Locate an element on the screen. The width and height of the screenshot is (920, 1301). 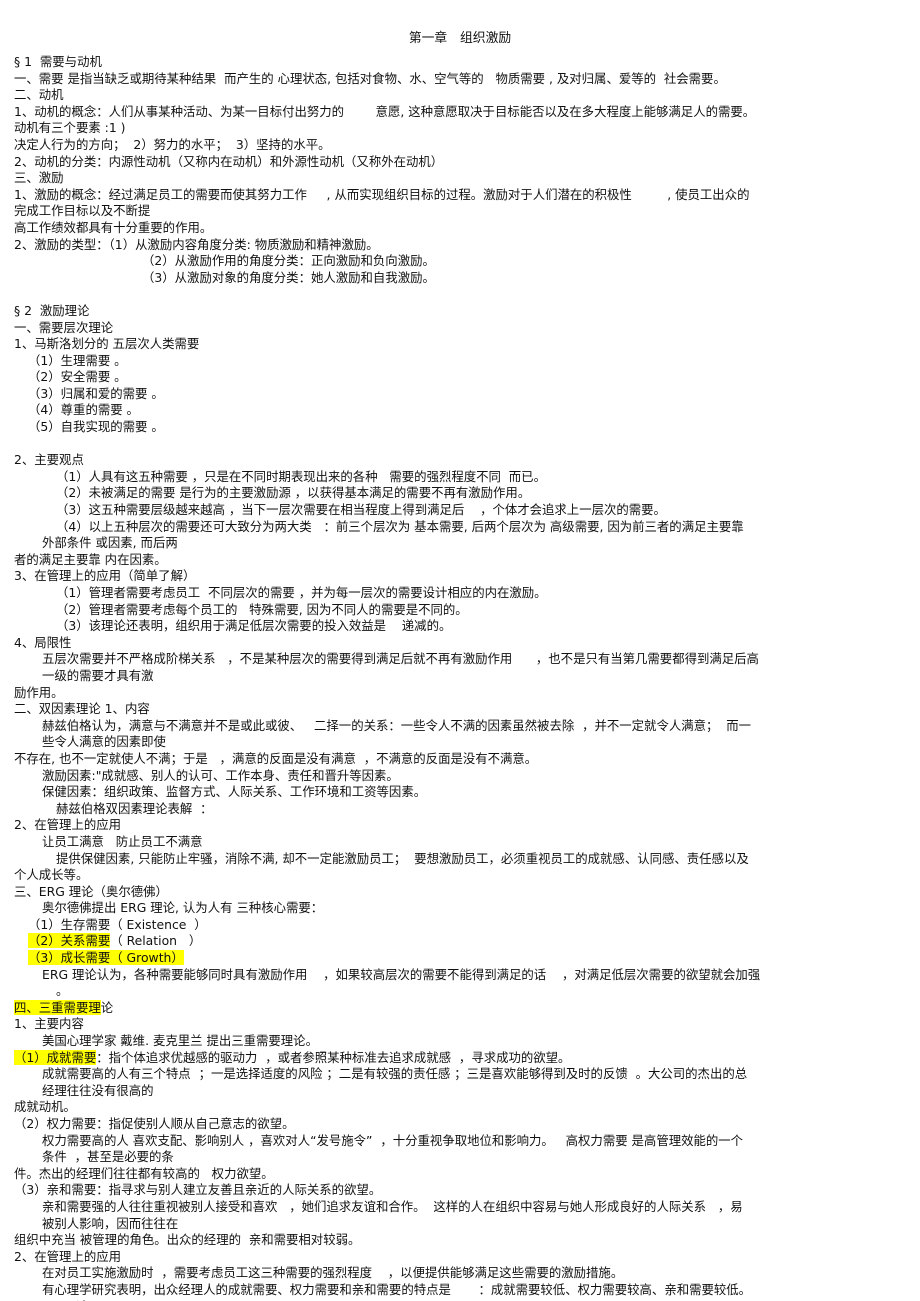
document-line: 二、双因素理论 1、内容 is located at coordinates (82, 709).